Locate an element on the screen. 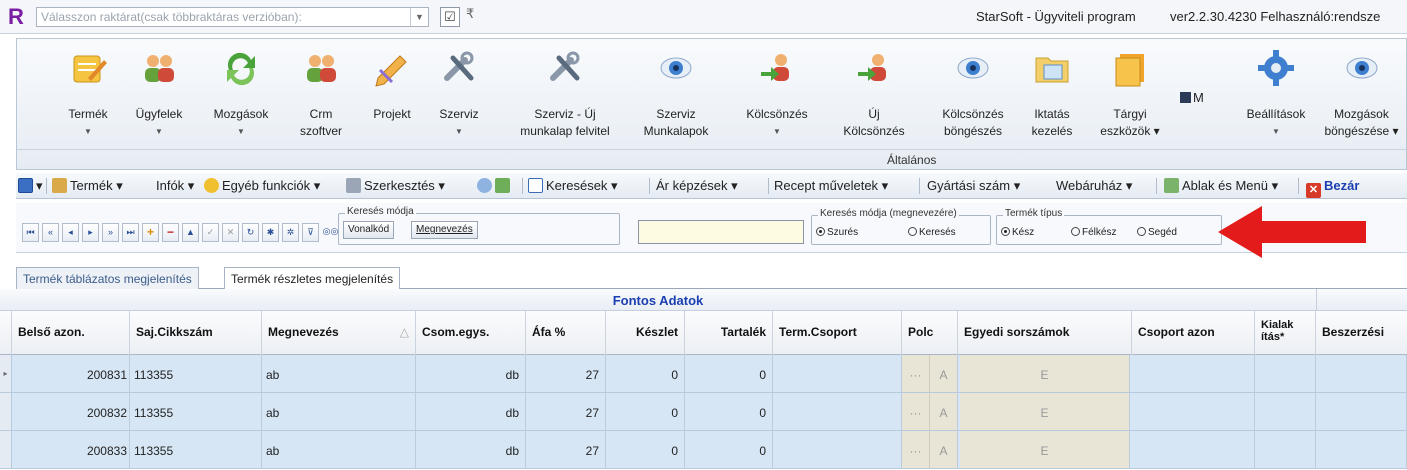  prev-page-icon: « is located at coordinates (50, 232).